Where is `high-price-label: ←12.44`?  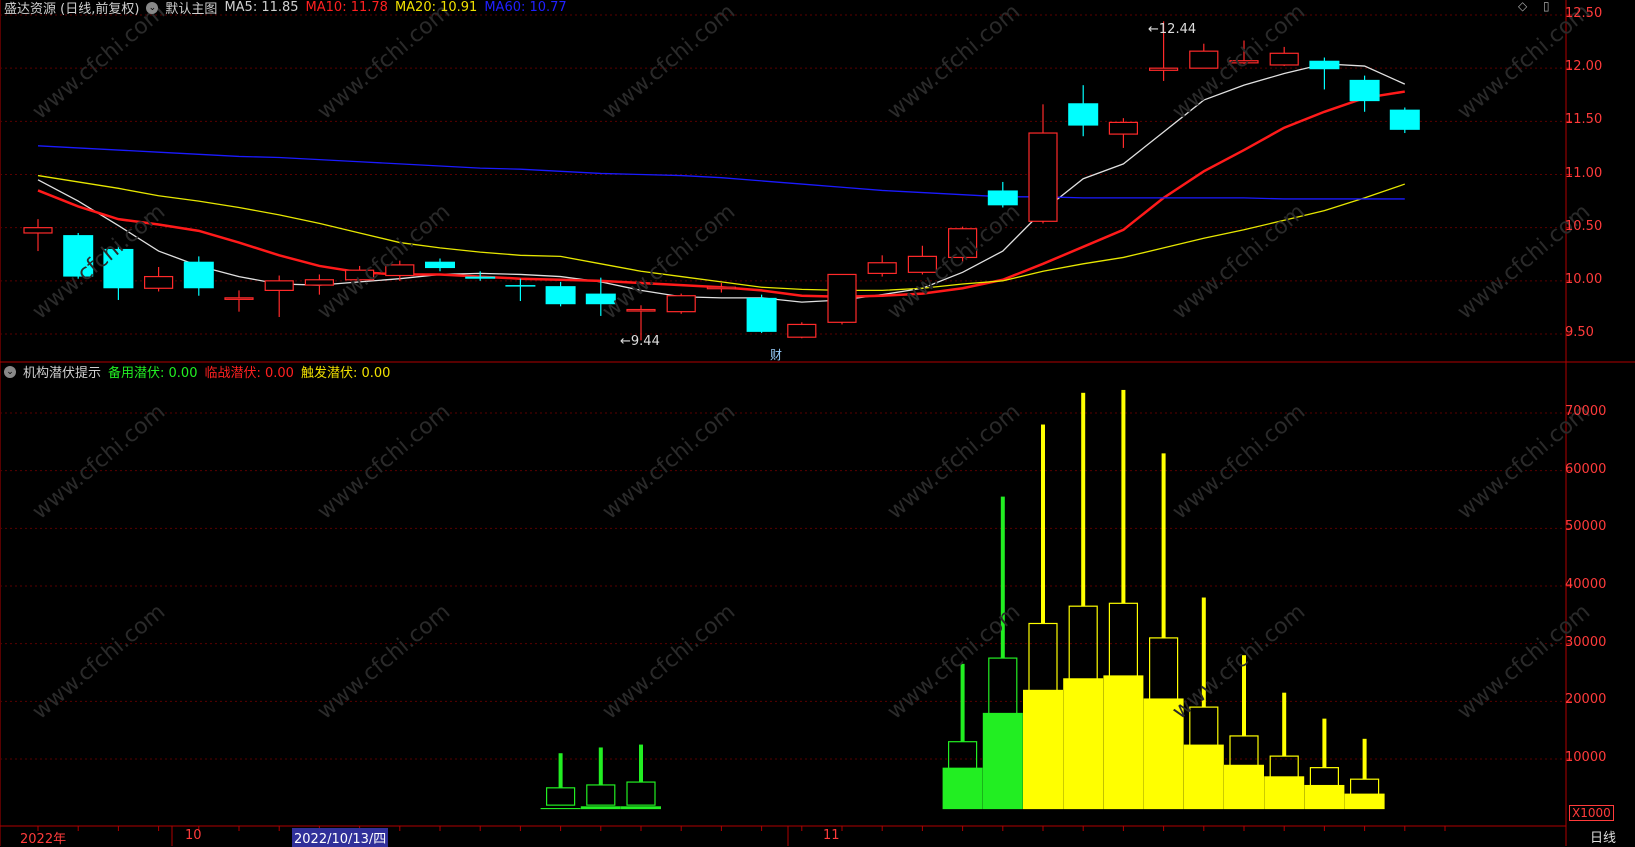
high-price-label: ←12.44 is located at coordinates (1172, 29).